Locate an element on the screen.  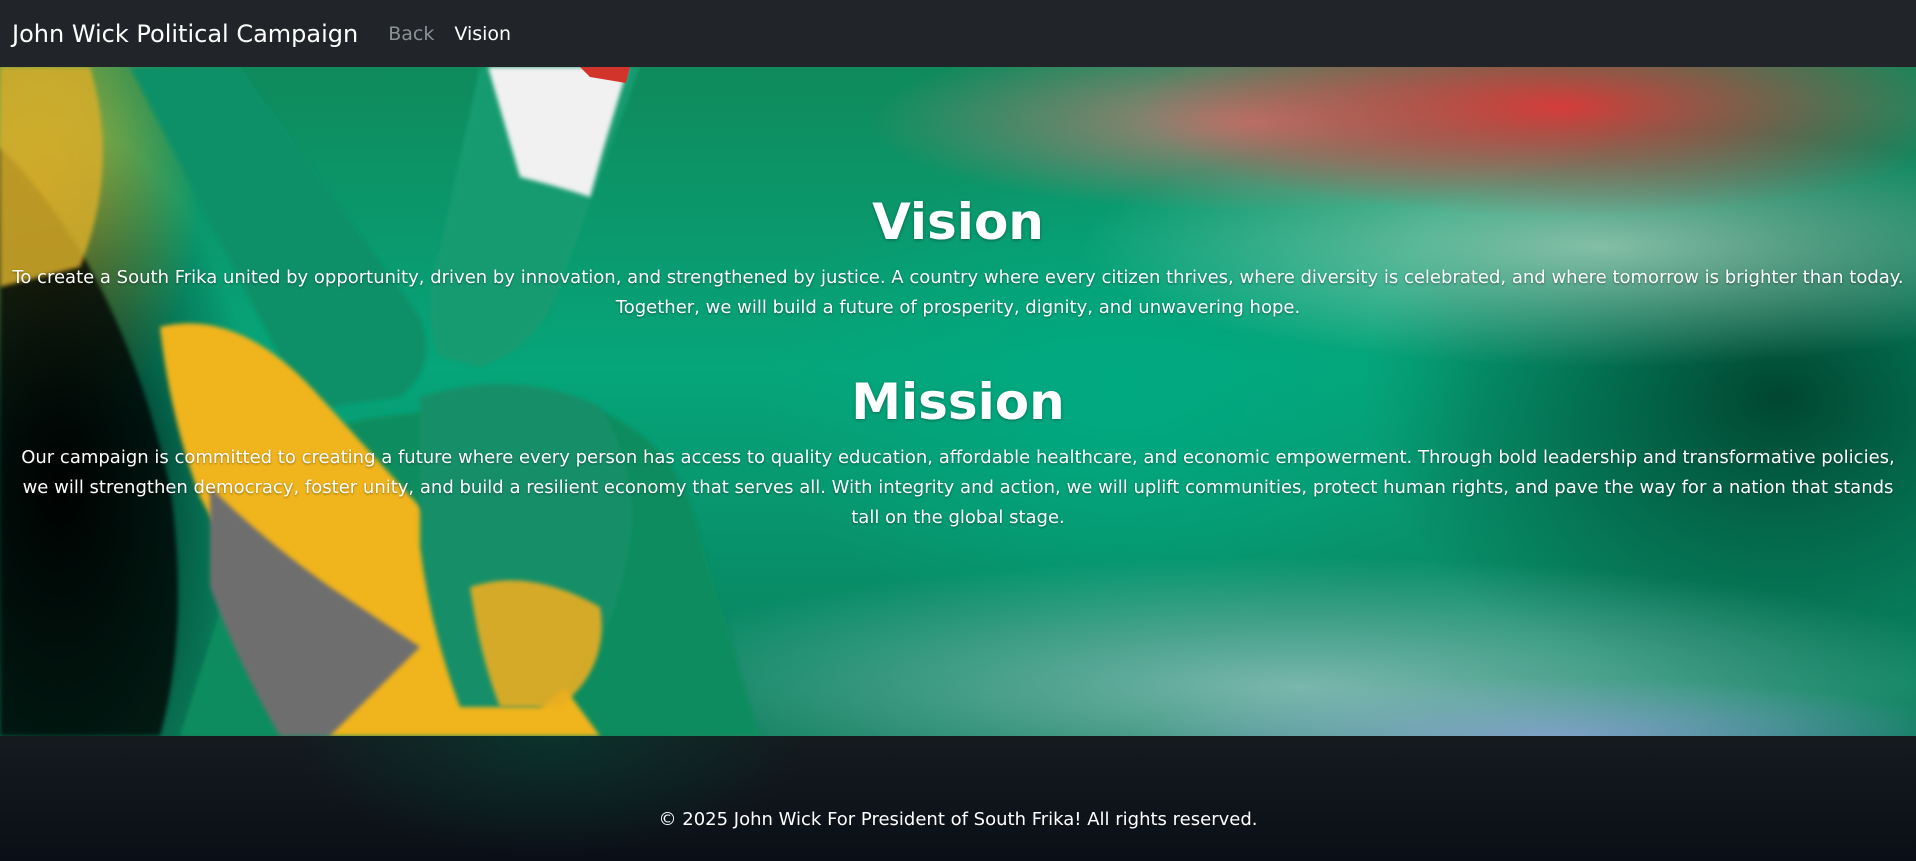
mission-heading: Mission is located at coordinates (958, 402).